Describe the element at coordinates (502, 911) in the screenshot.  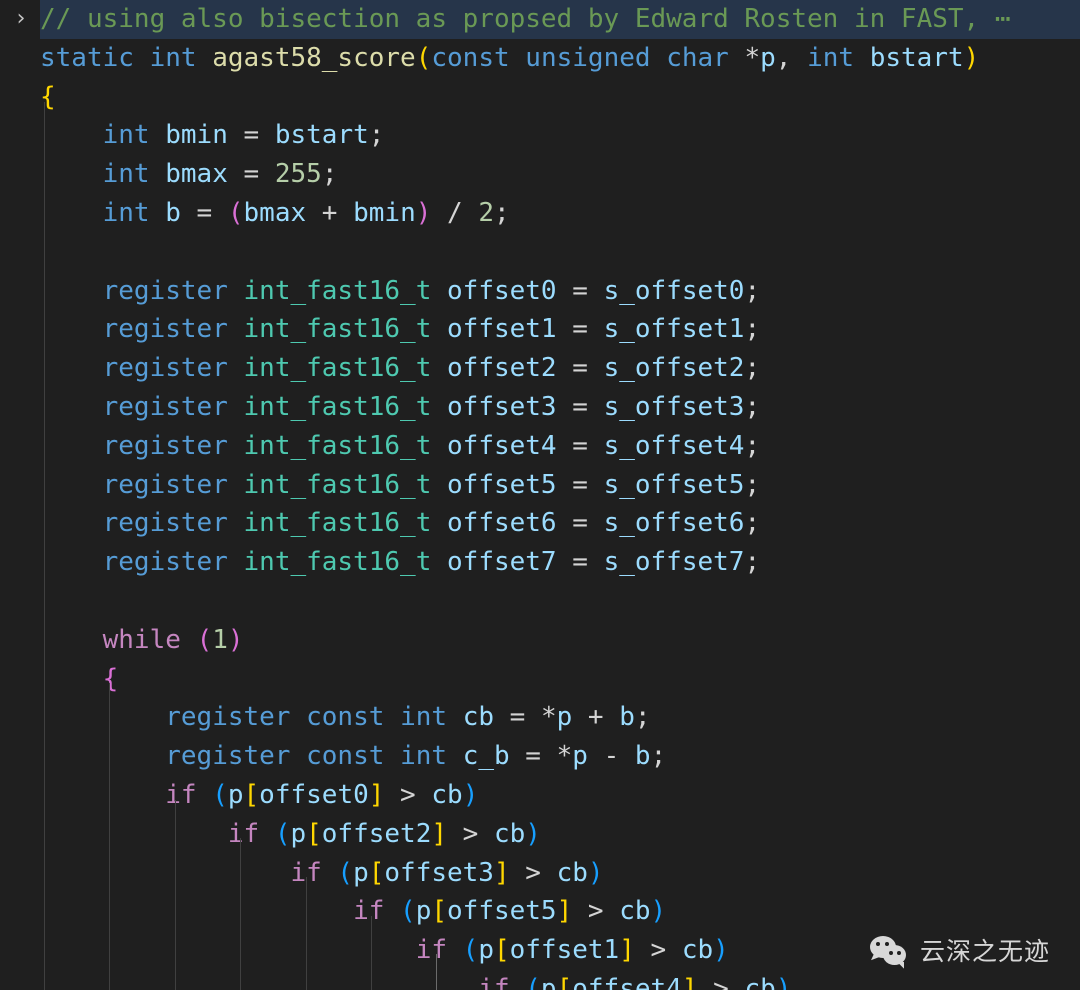
I see `token: offset5` at that location.